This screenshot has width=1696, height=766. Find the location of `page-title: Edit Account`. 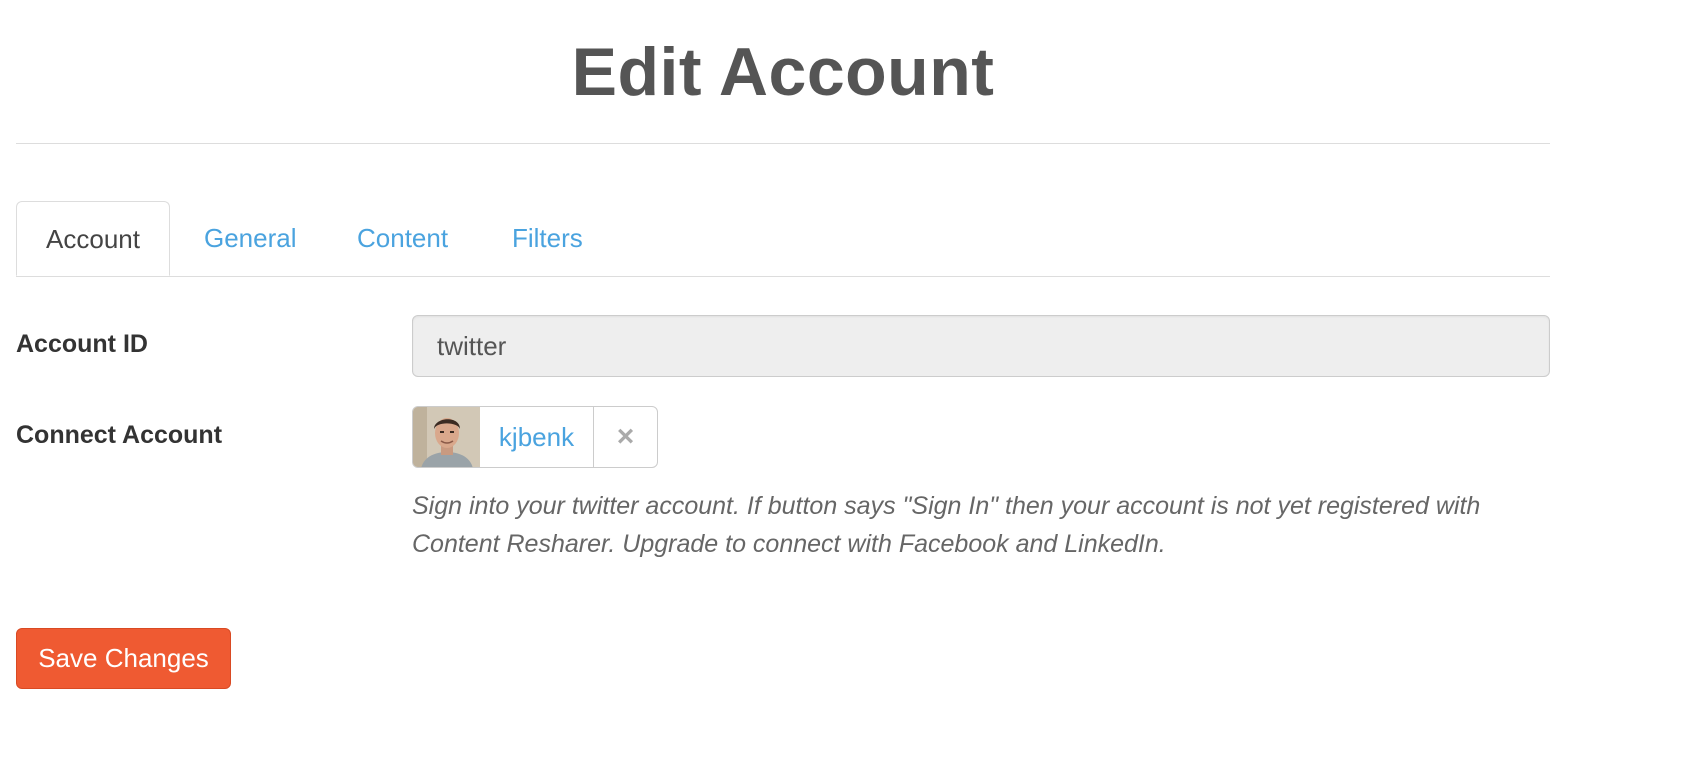

page-title: Edit Account is located at coordinates (783, 72).